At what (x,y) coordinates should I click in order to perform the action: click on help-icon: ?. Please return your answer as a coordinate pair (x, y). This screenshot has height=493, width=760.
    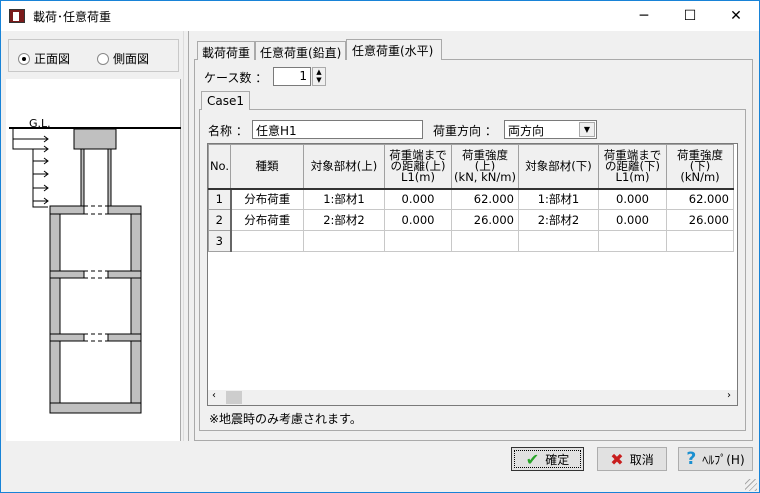
    Looking at the image, I should click on (691, 459).